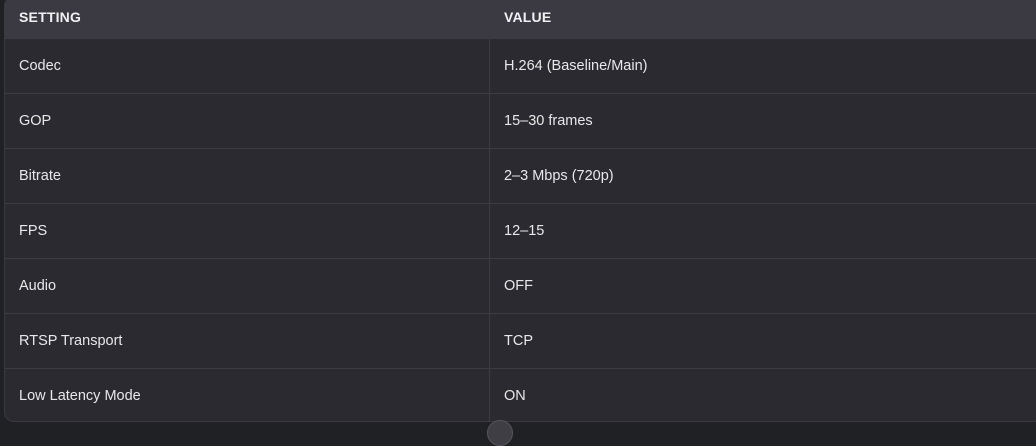 The image size is (1036, 446). I want to click on value-cell: H.264 (Baseline/Main), so click(576, 66).